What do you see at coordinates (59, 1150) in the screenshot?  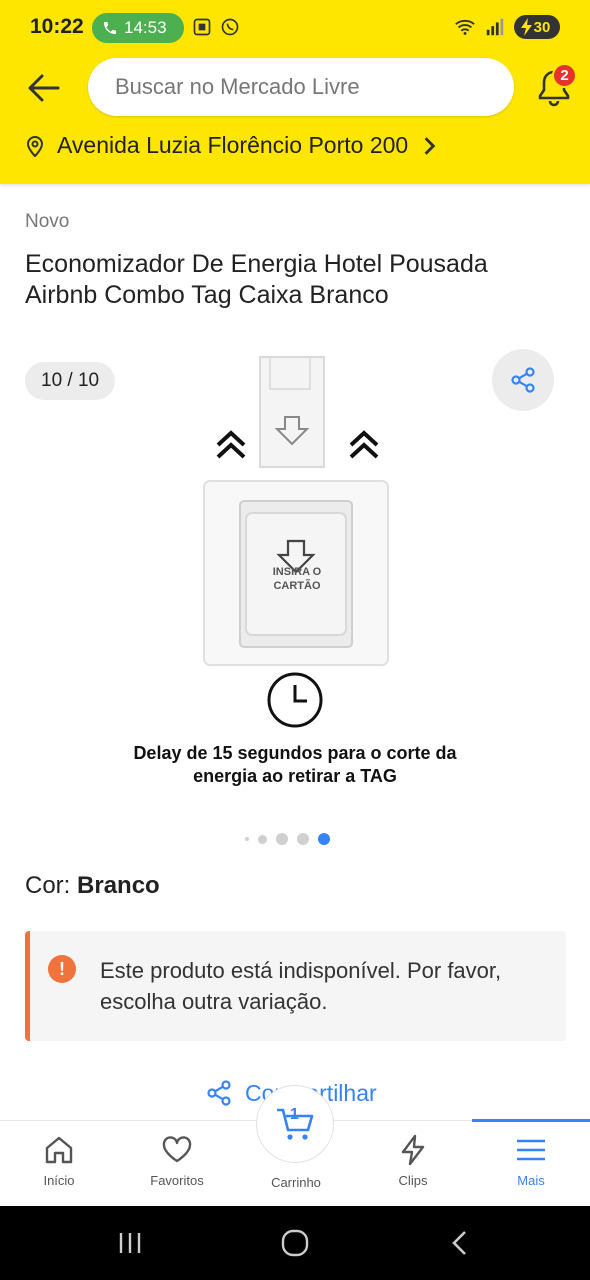 I see `home-icon` at bounding box center [59, 1150].